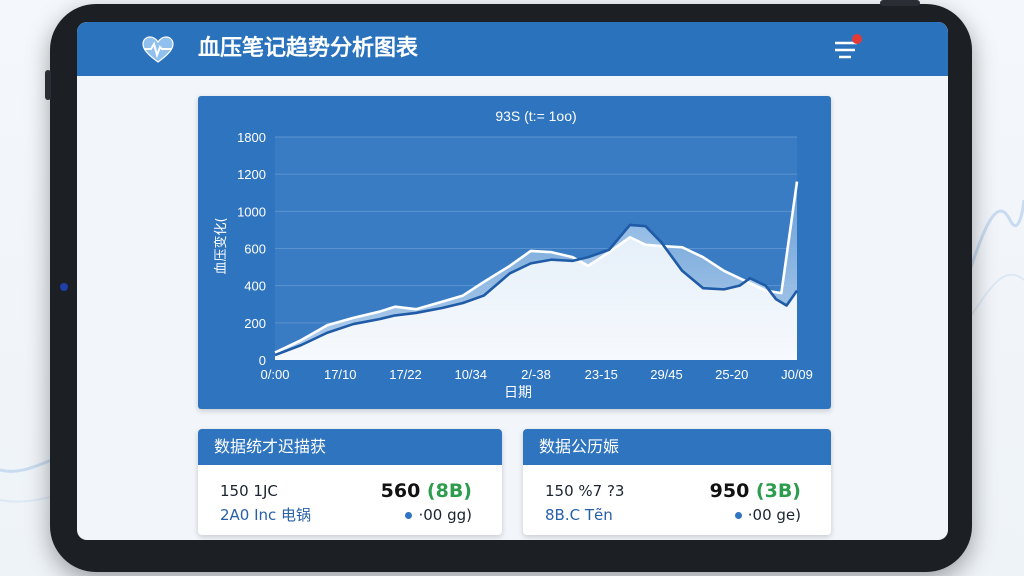  What do you see at coordinates (350, 491) in the screenshot?
I see `stats-card-1-row-1: 150 1JC 560 (8B)` at bounding box center [350, 491].